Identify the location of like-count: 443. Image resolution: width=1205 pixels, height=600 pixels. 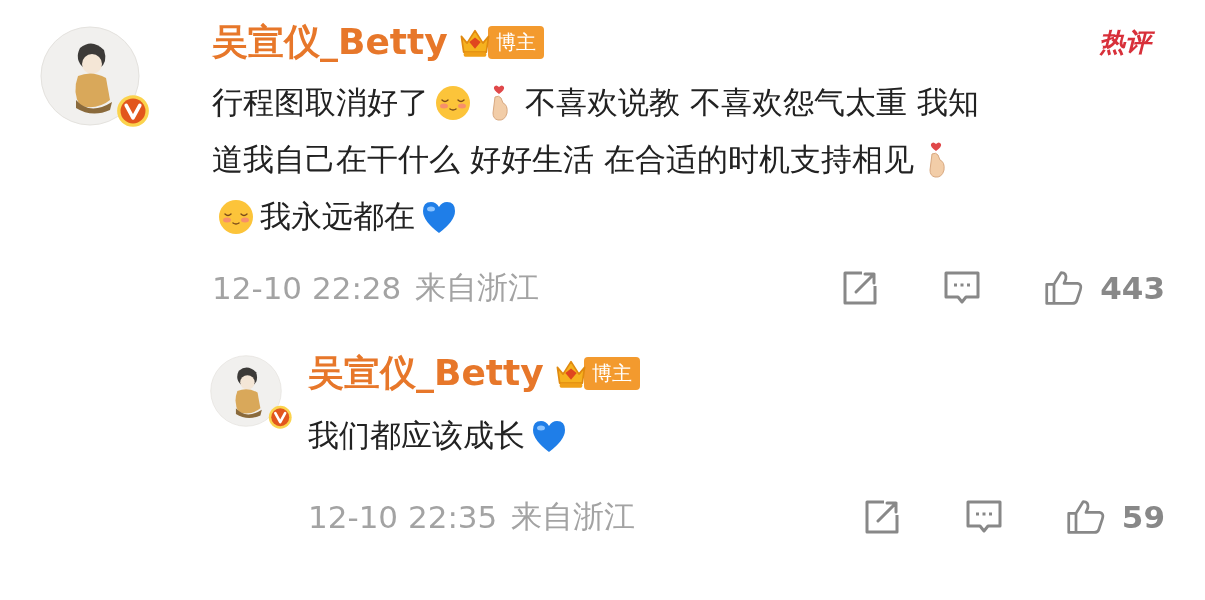
(1132, 288).